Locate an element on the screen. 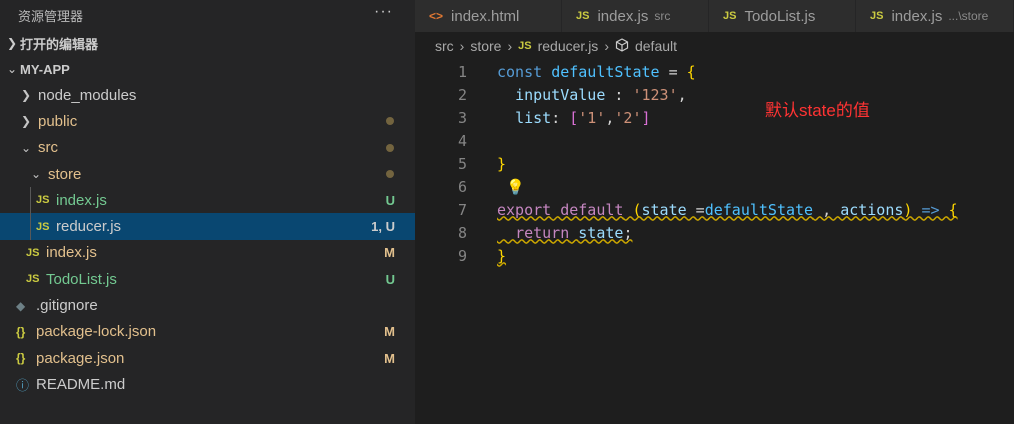  line-number: 4 is located at coordinates (462, 140).